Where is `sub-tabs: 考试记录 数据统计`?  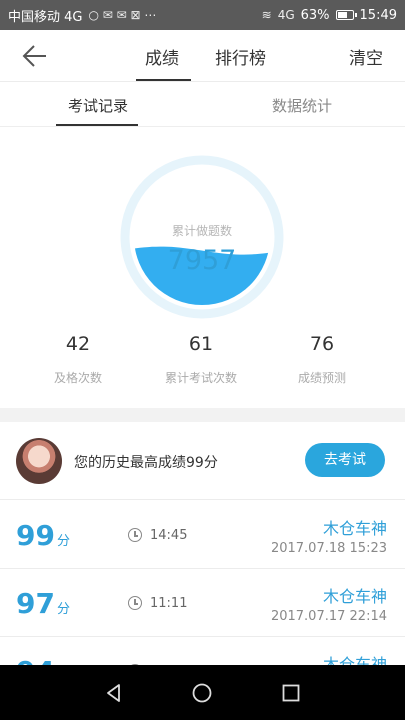 sub-tabs: 考试记录 数据统计 is located at coordinates (202, 105).